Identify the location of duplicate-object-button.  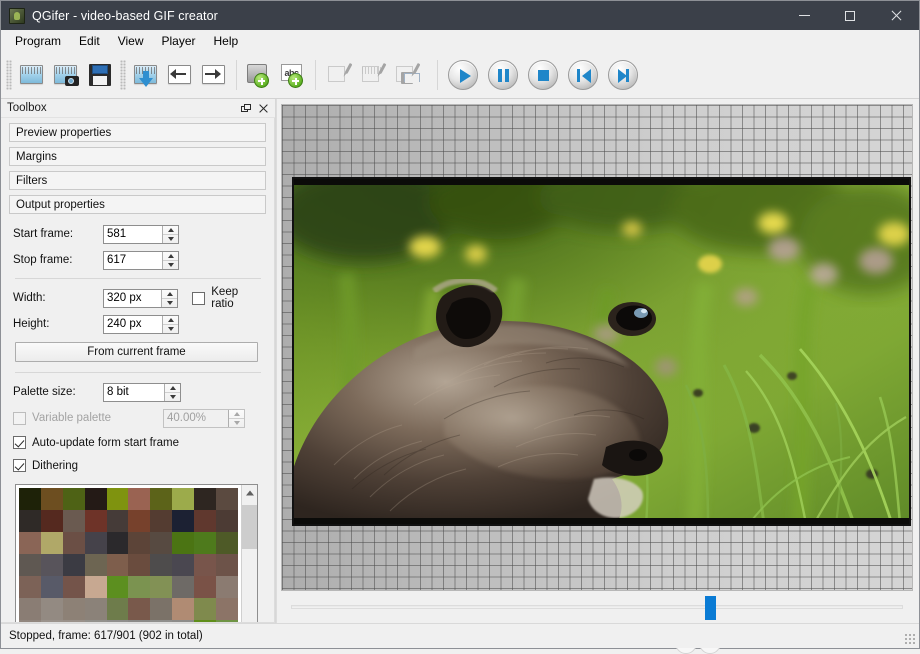
(372, 75).